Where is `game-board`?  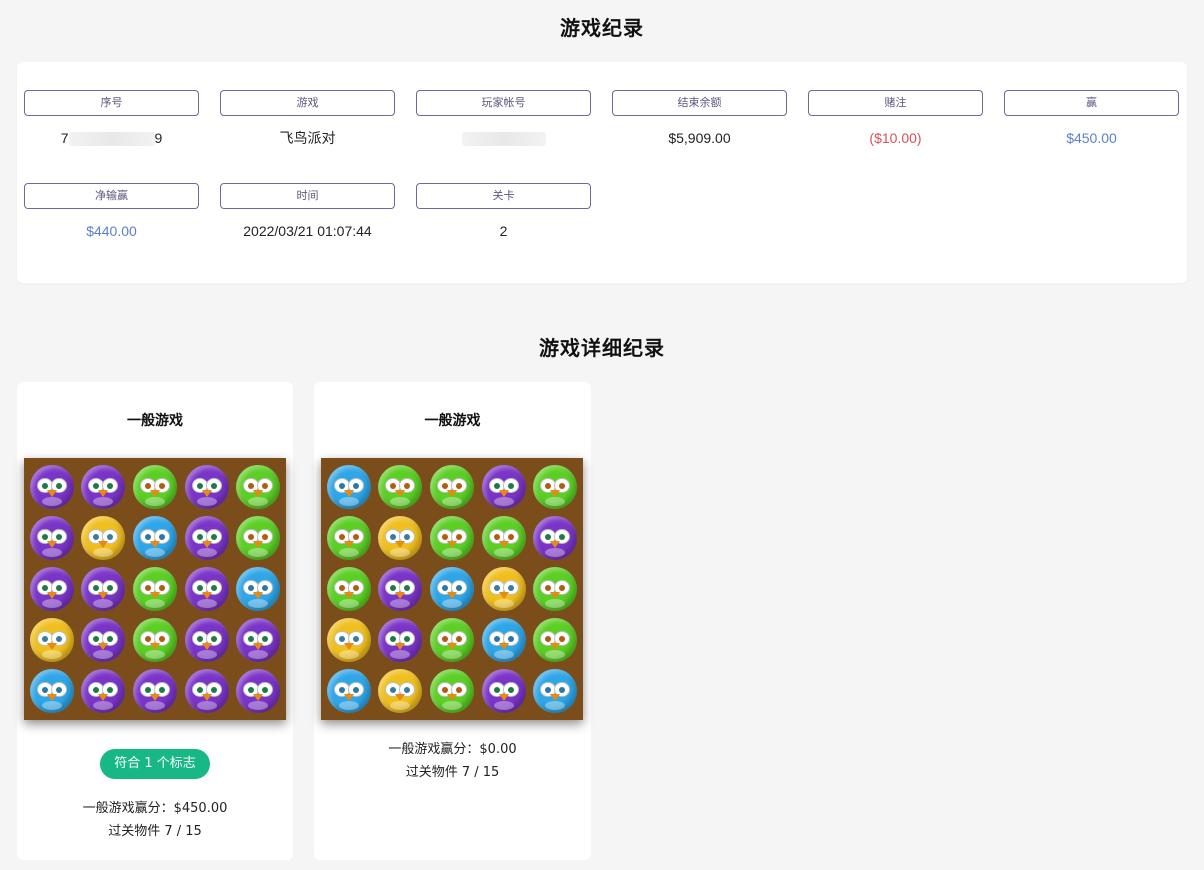 game-board is located at coordinates (155, 589).